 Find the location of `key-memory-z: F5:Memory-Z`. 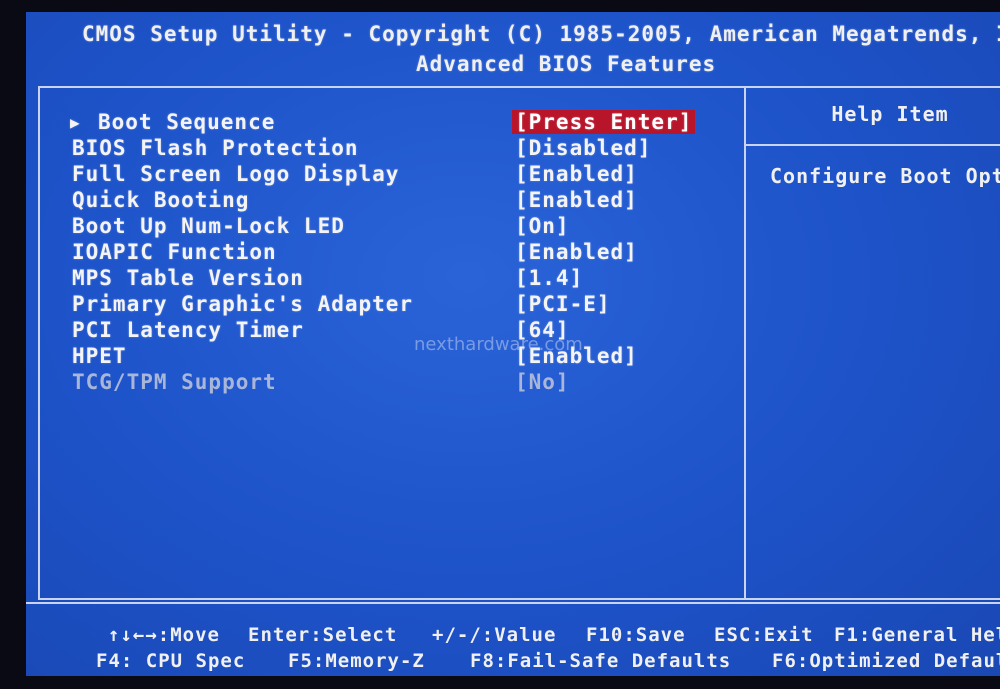

key-memory-z: F5:Memory-Z is located at coordinates (356, 661).